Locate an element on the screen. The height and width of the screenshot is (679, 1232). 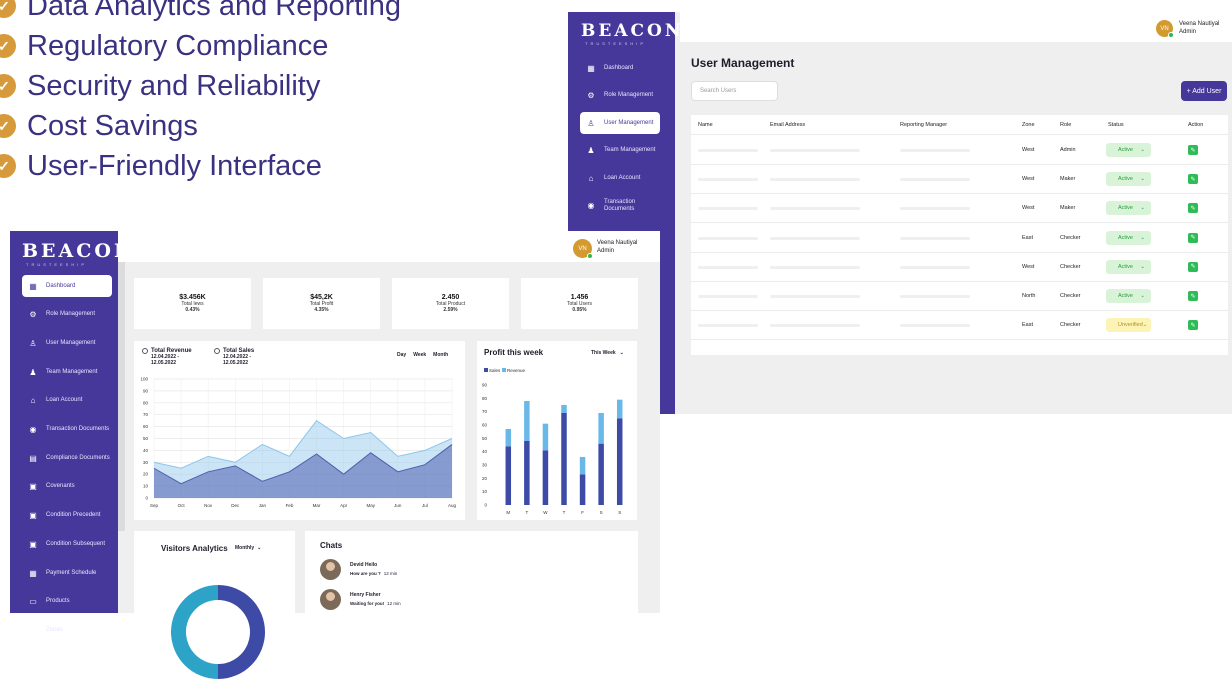
sidebar-item-label: User Management is located at coordinates (71, 342).